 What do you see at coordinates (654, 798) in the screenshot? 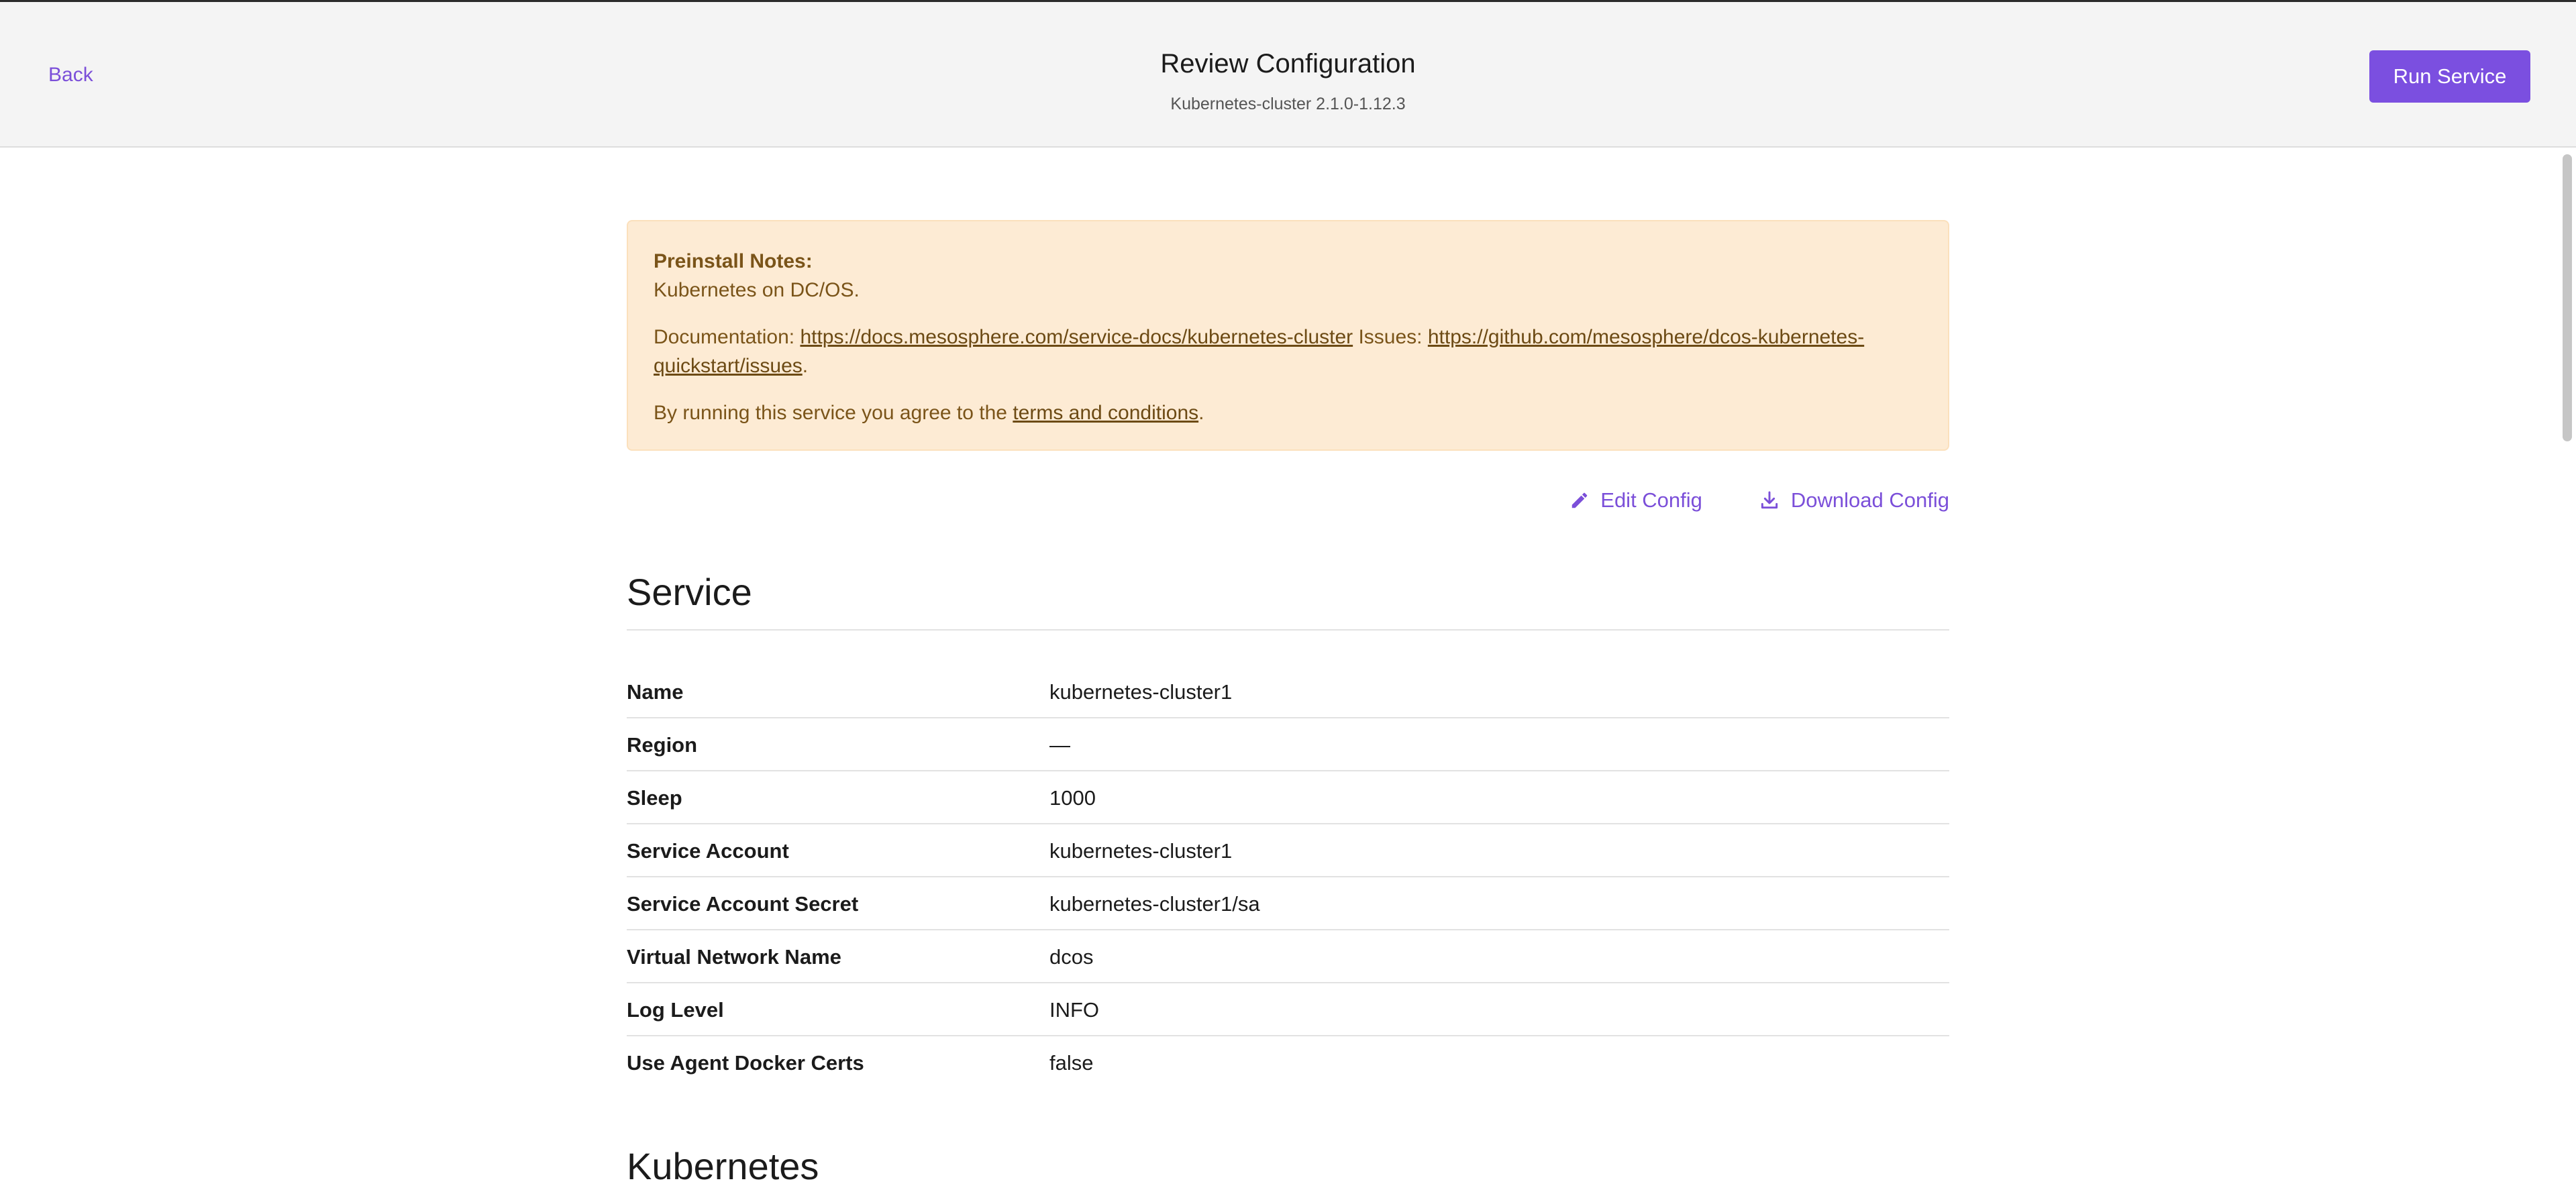
I see `row-label: Sleep` at bounding box center [654, 798].